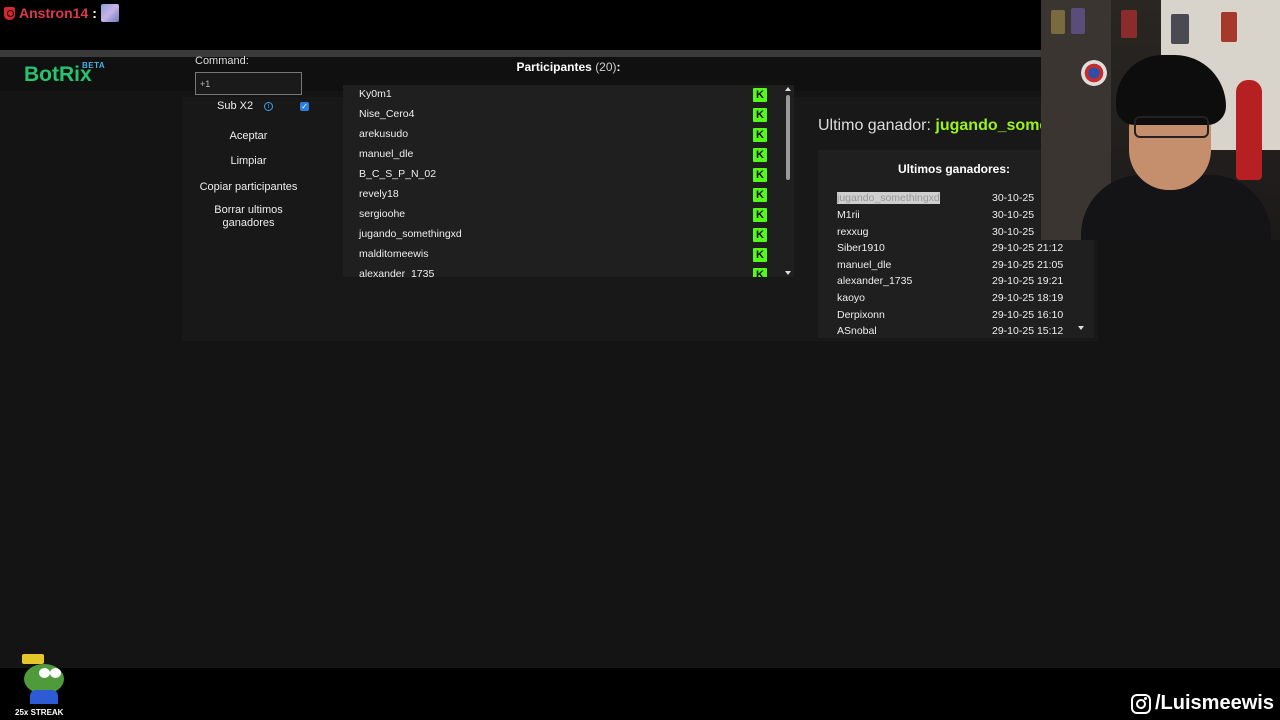 The height and width of the screenshot is (720, 1280). What do you see at coordinates (957, 267) in the screenshot?
I see `table-row: manuel_dle 29-10-25 21:05` at bounding box center [957, 267].